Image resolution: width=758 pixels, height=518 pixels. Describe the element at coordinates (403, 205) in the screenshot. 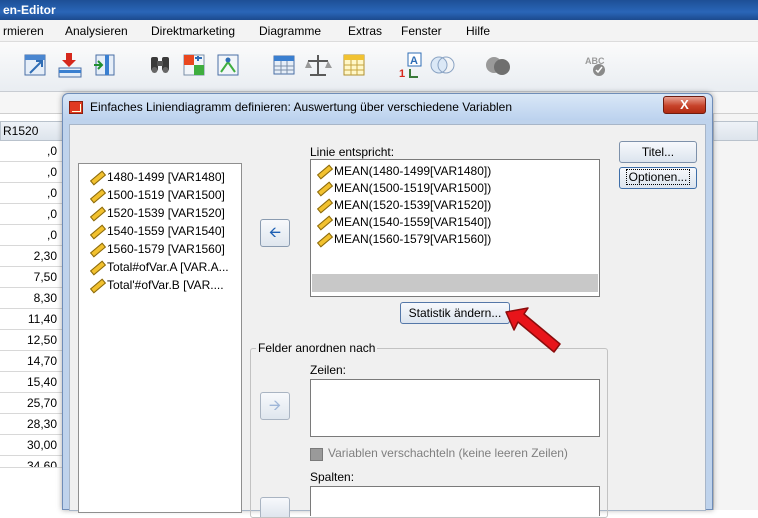

I see `list-item: MEAN(1520-1539[VAR1520])` at that location.